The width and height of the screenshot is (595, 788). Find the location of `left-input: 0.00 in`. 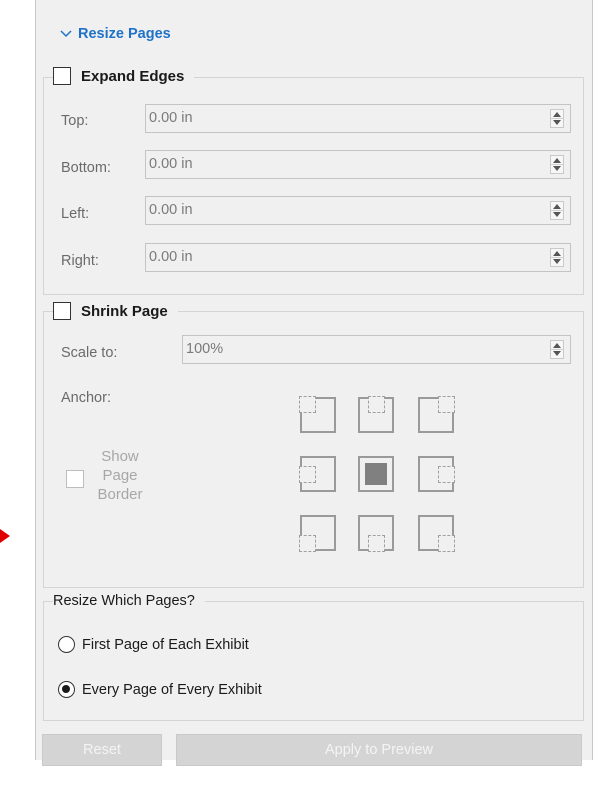

left-input: 0.00 in is located at coordinates (358, 210).